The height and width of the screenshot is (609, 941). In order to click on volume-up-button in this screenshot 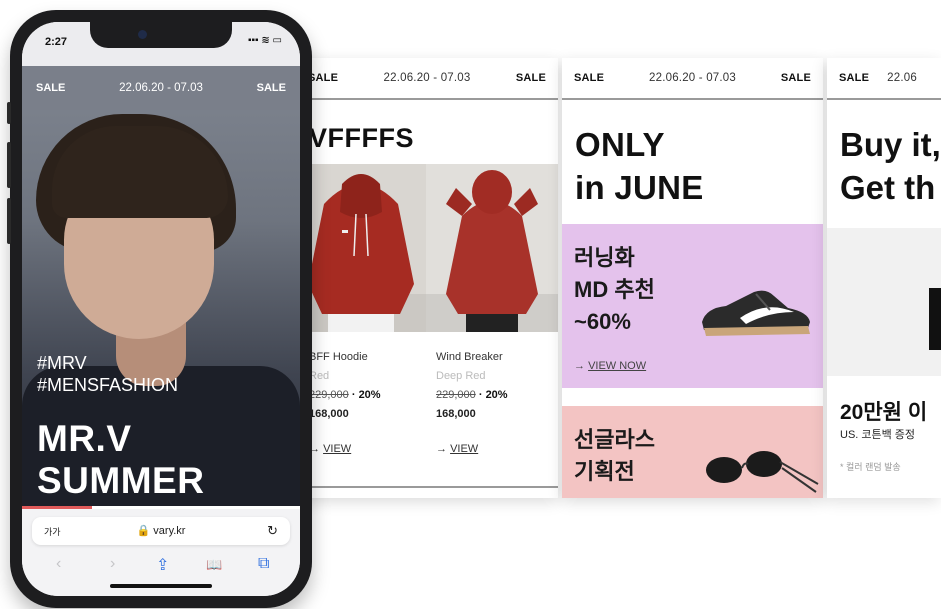, I will do `click(9, 165)`.